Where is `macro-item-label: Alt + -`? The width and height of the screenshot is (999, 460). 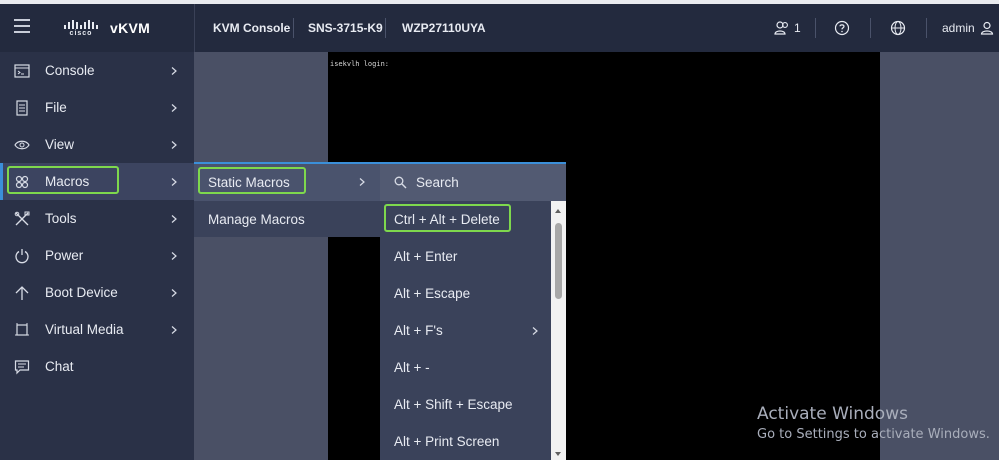 macro-item-label: Alt + - is located at coordinates (412, 367).